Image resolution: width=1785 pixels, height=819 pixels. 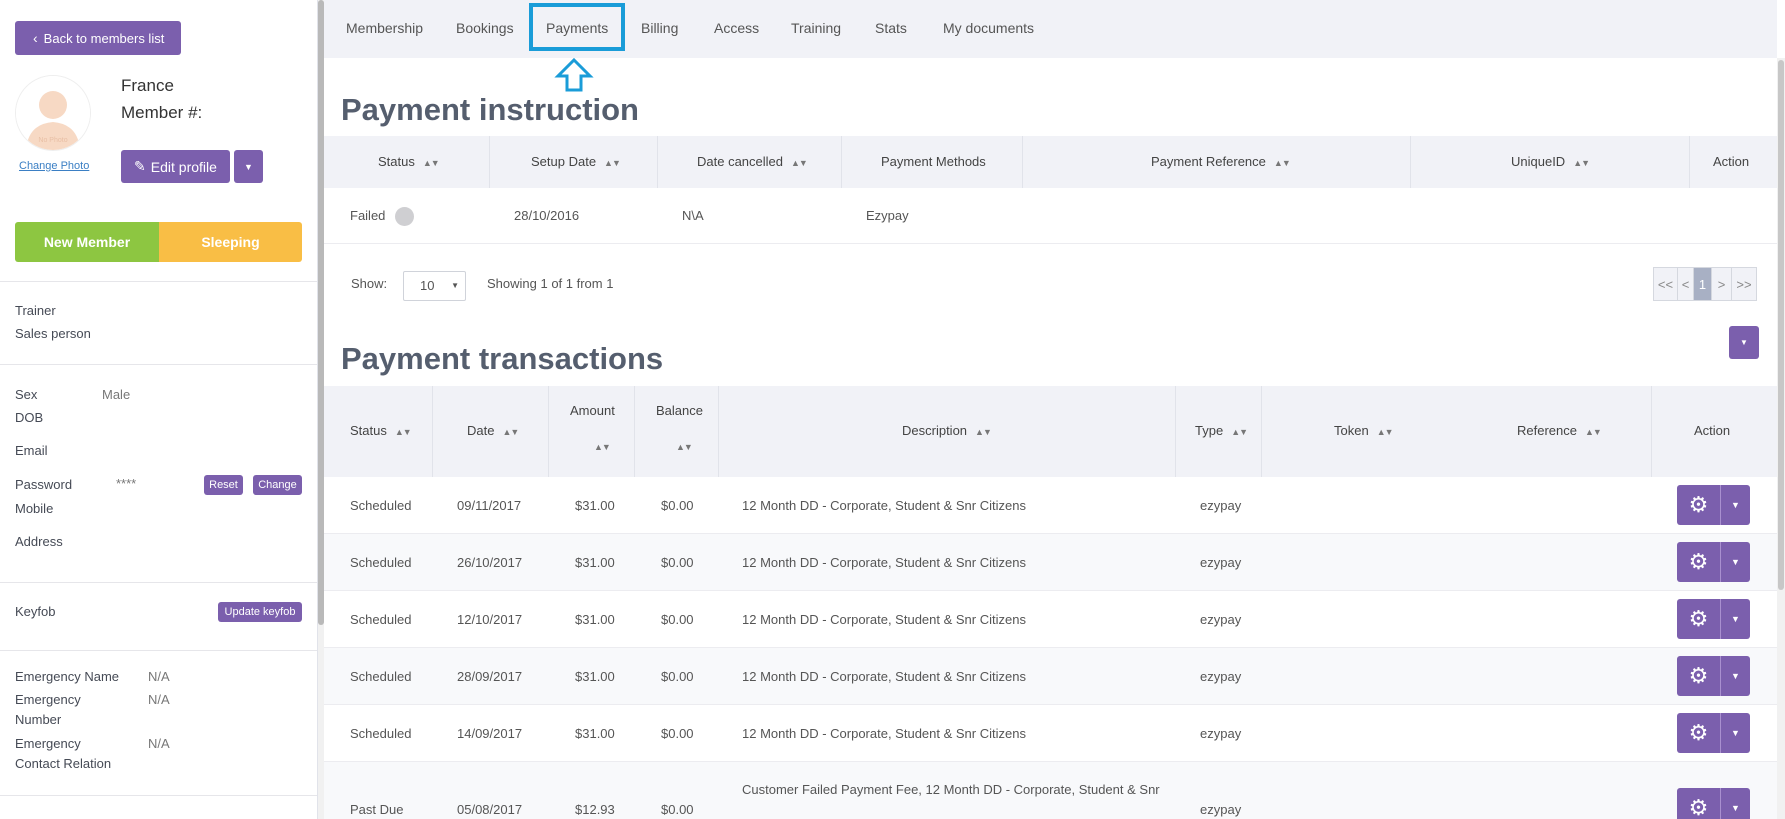 I want to click on tab-access: Access, so click(x=736, y=28).